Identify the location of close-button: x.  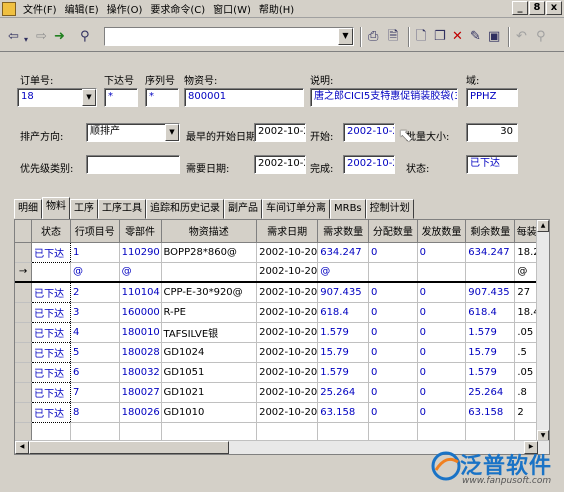
(554, 8).